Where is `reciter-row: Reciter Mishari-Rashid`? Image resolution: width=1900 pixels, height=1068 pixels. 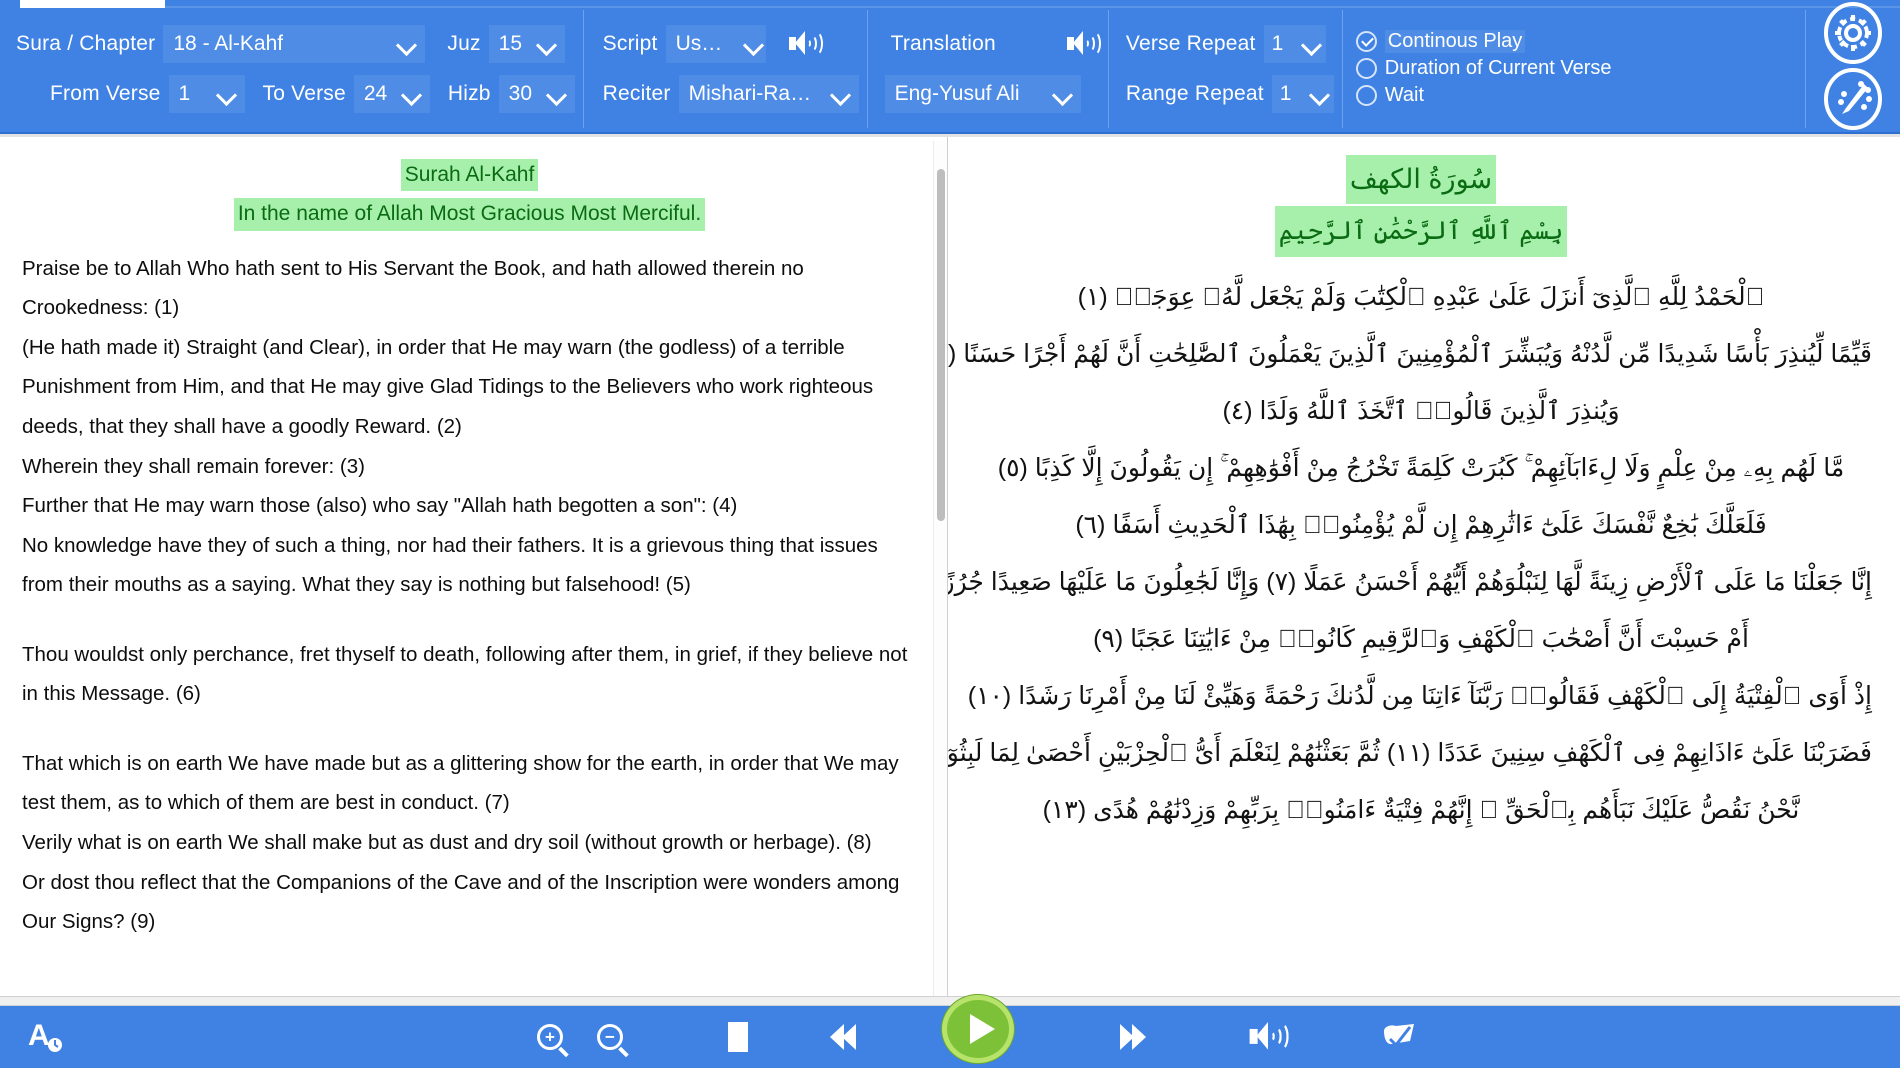
reciter-row: Reciter Mishari-Rashid is located at coordinates (731, 94).